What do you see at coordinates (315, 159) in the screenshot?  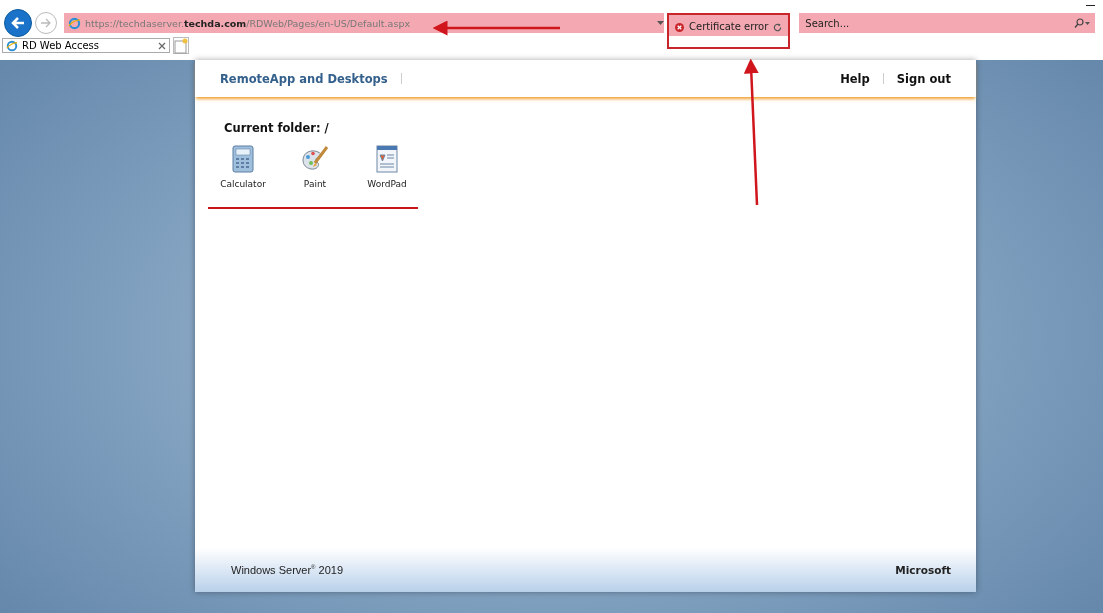 I see `palette-brush-icon` at bounding box center [315, 159].